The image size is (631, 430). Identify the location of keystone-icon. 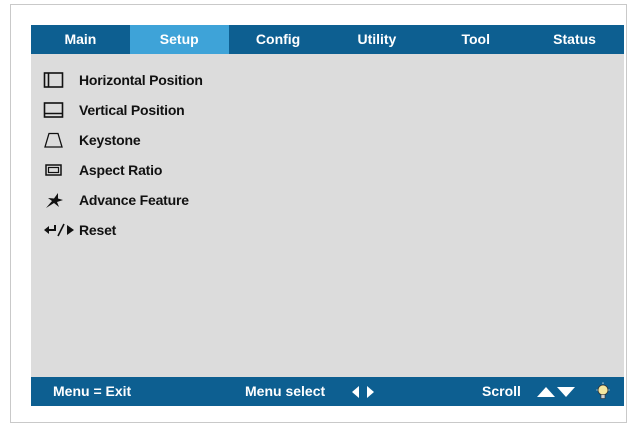
(61, 140).